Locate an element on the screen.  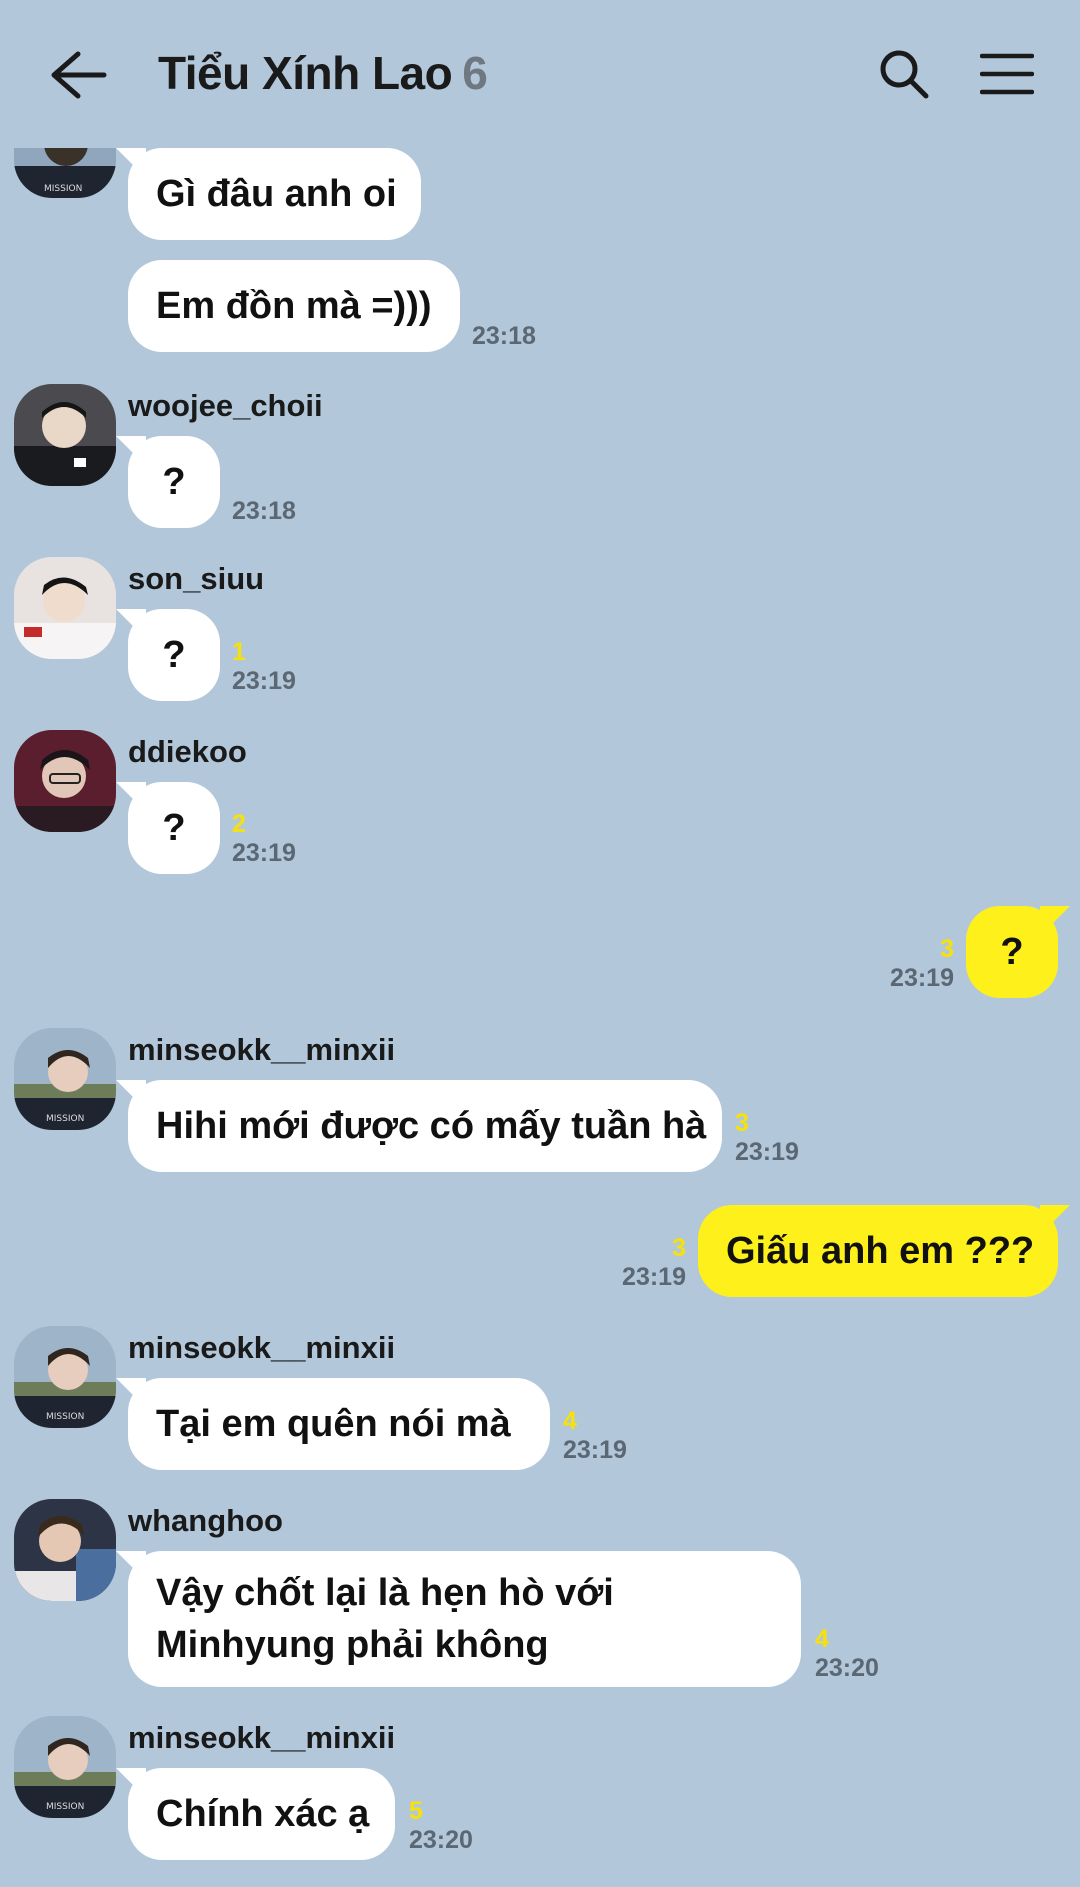
message-meta: 4 23:19 is located at coordinates (595, 1436).